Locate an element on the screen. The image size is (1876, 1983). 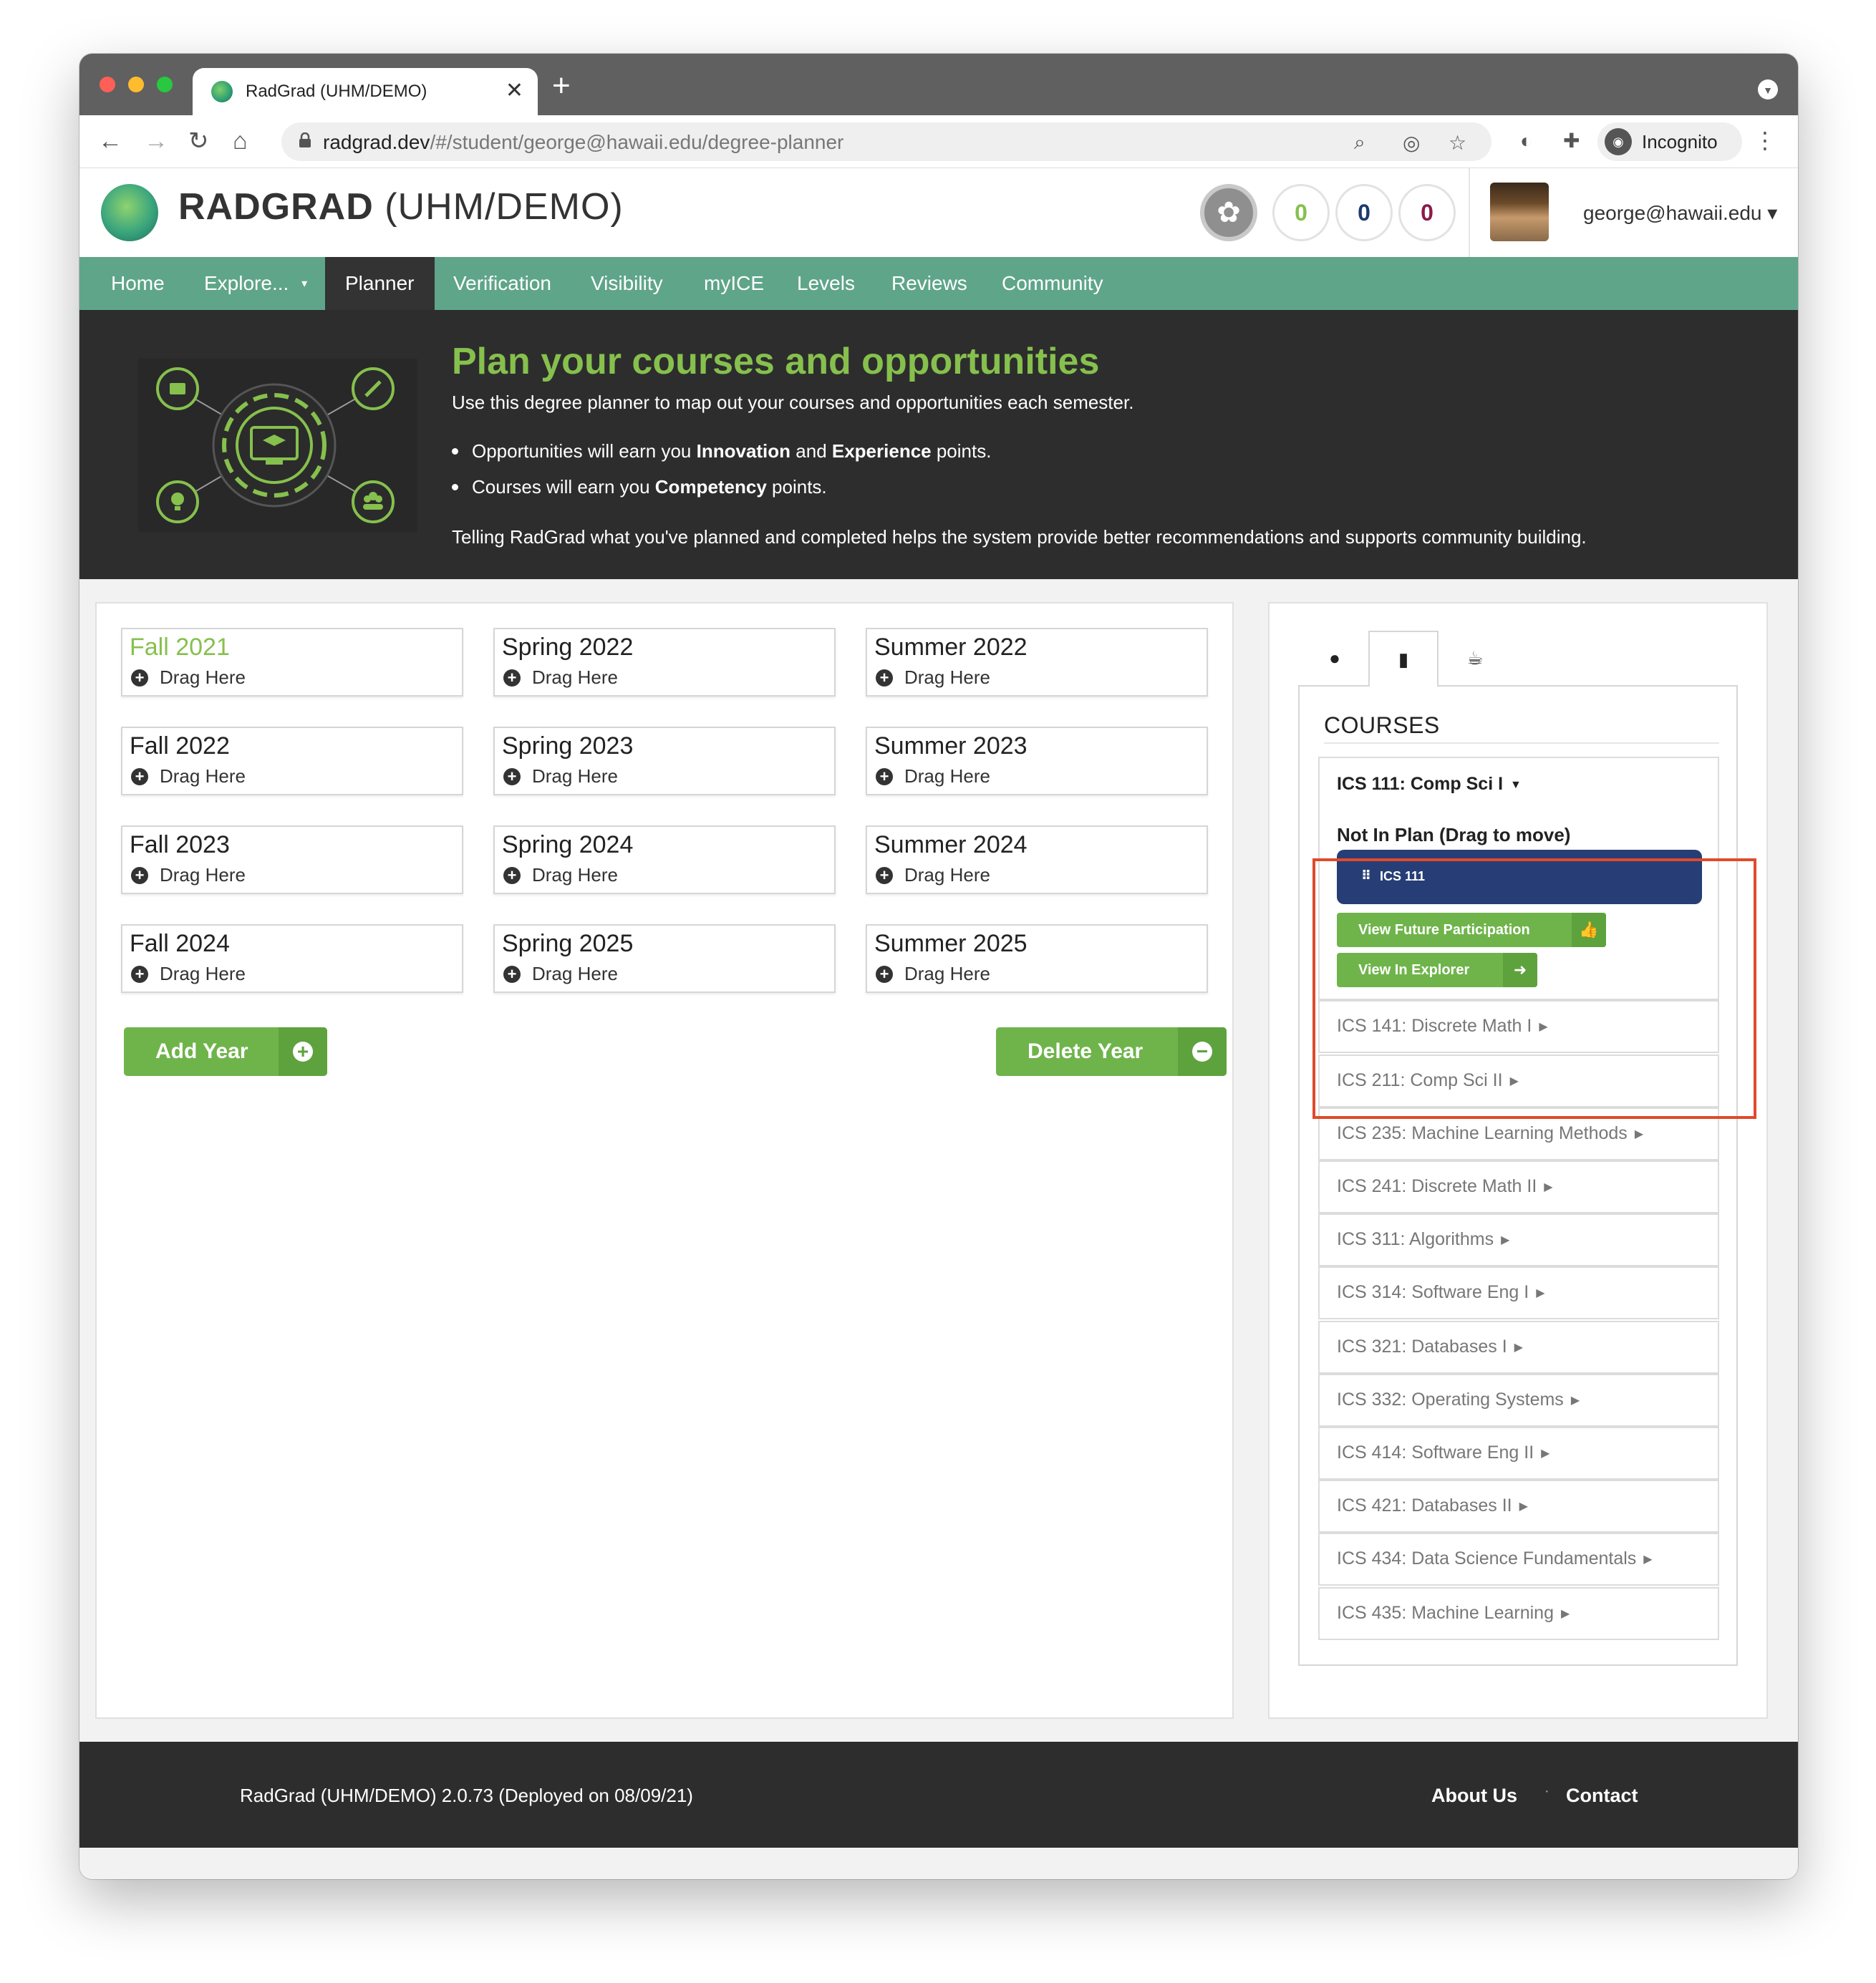
back-icon: ← is located at coordinates (110, 141).